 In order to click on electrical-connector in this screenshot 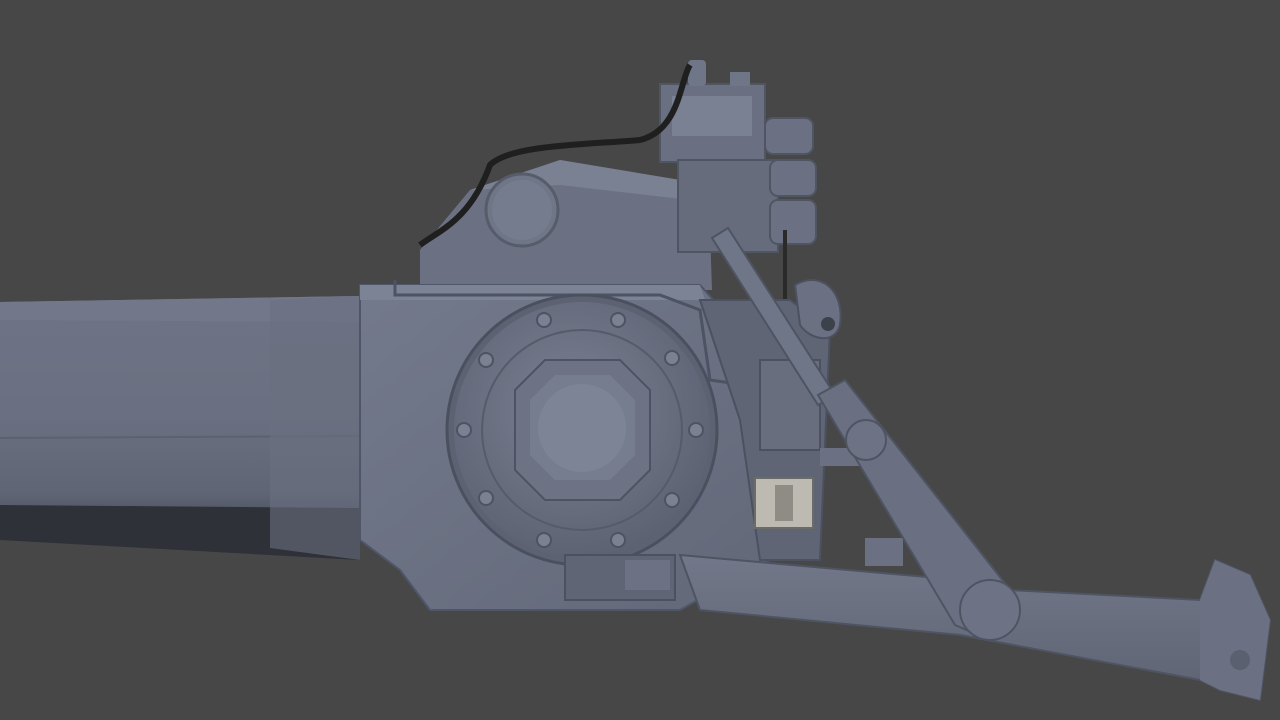, I will do `click(784, 503)`.